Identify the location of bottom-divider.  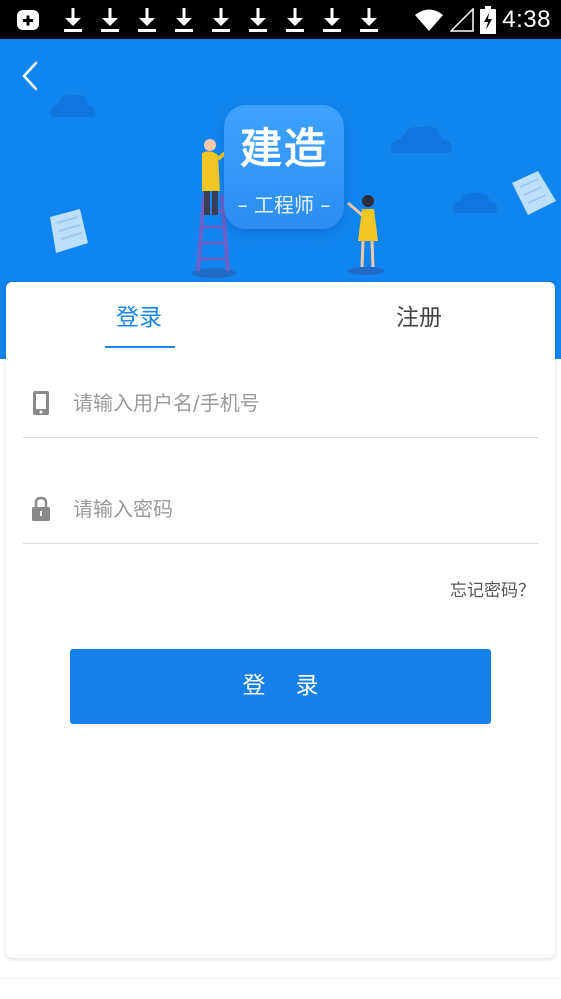
(280, 978).